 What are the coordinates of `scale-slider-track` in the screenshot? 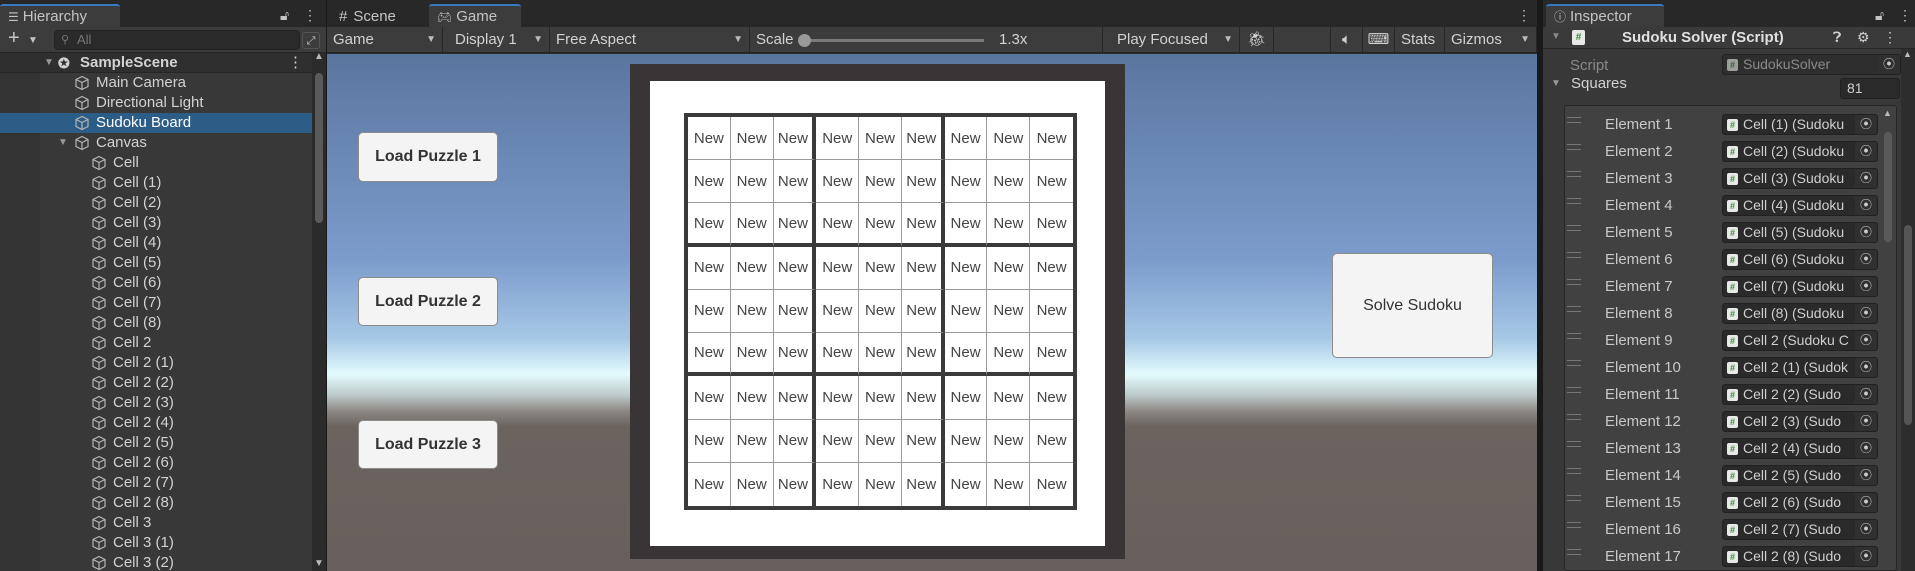 It's located at (894, 40).